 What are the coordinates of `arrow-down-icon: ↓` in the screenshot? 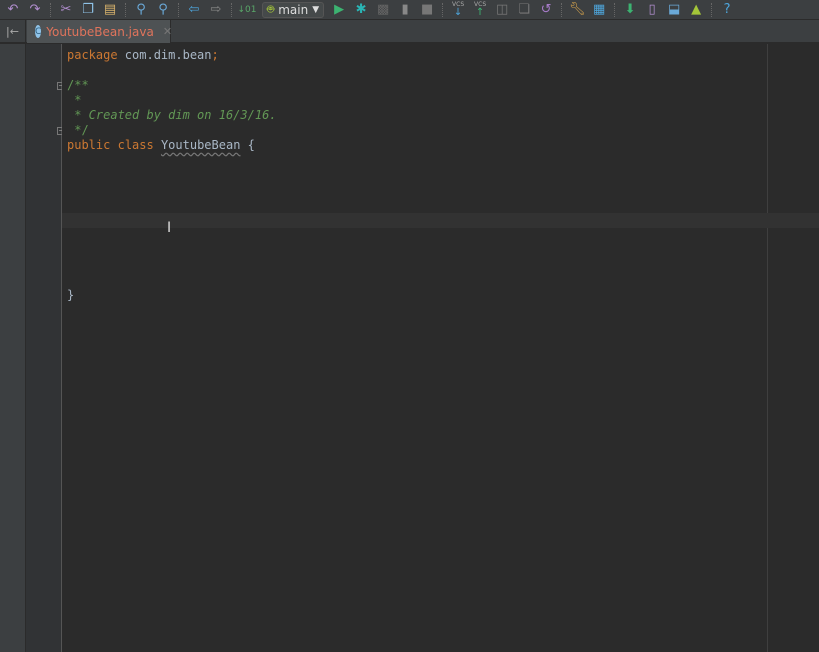 It's located at (458, 12).